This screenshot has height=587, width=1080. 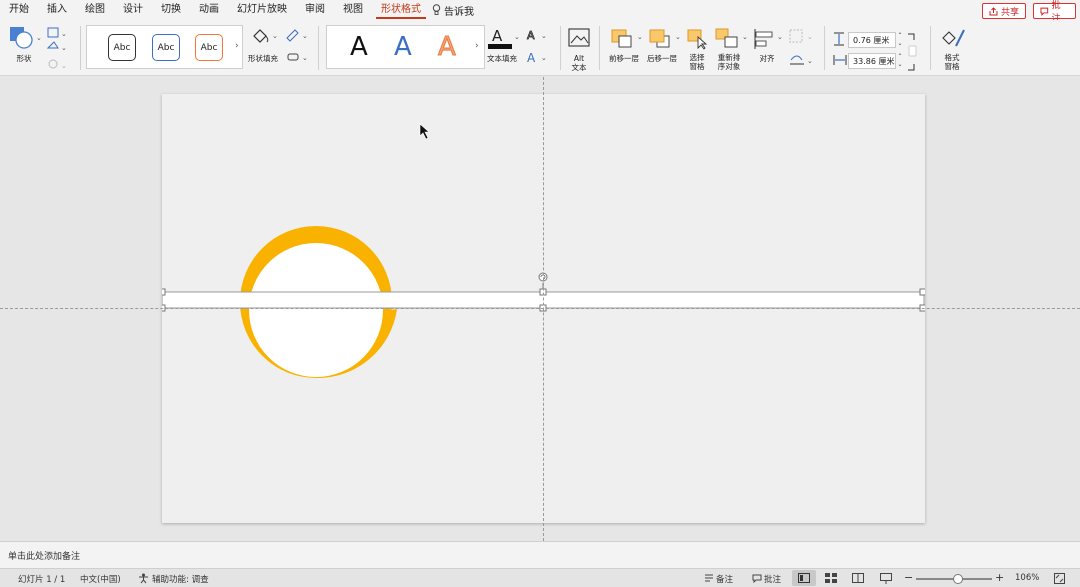 What do you see at coordinates (171, 10) in the screenshot?
I see `tab-4: 切换` at bounding box center [171, 10].